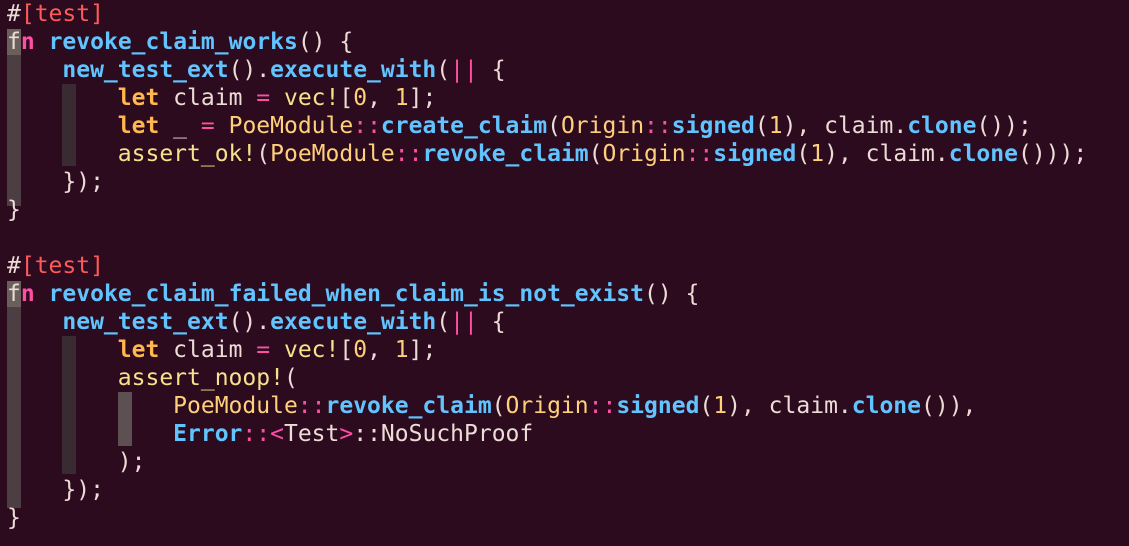 This screenshot has height=546, width=1129. I want to click on code-line: Error::<Test>::NoSuchProof, so click(270, 434).